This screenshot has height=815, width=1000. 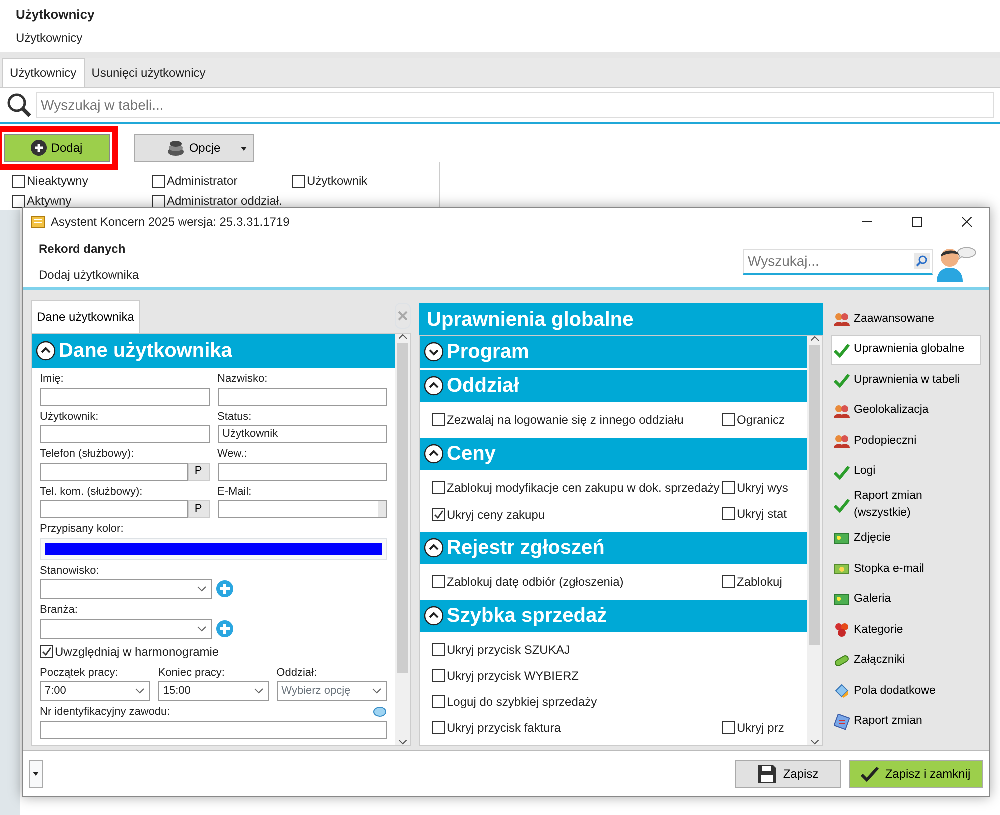 I want to click on picture-icon, so click(x=842, y=538).